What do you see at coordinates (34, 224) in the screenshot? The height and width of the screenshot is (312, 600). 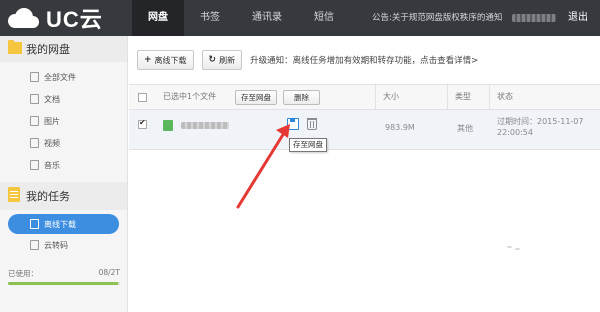 I see `download-list-icon` at bounding box center [34, 224].